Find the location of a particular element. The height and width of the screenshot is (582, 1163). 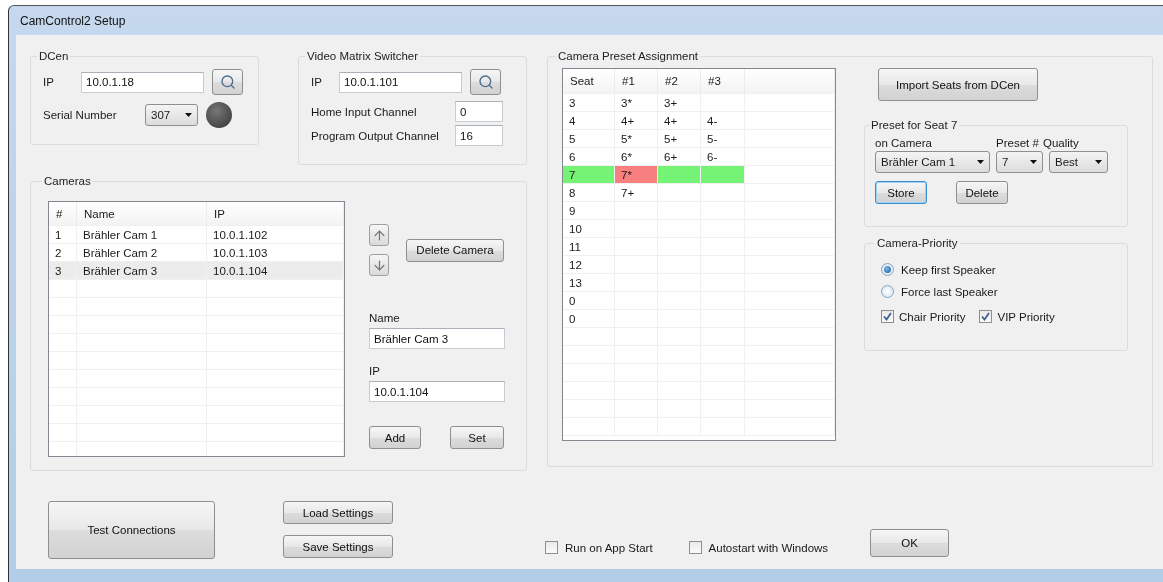

table-cell: 1 is located at coordinates (63, 234).